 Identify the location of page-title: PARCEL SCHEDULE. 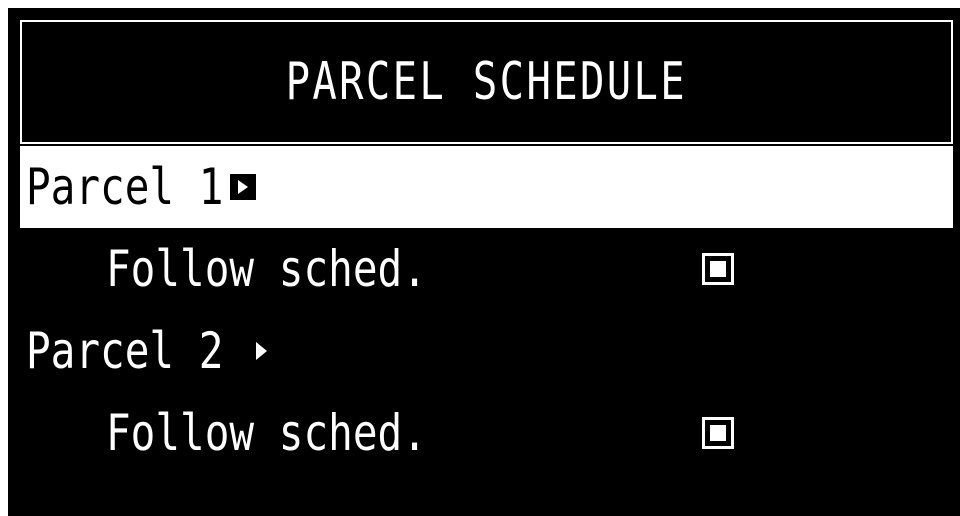
(486, 82).